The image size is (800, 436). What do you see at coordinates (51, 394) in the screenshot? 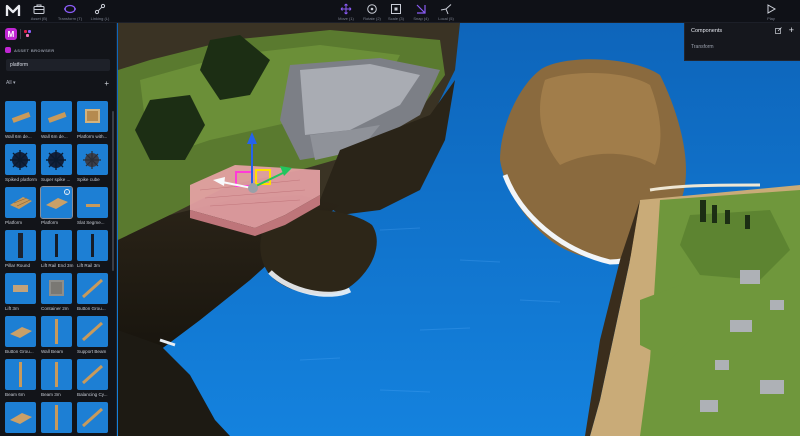
I see `asset-name: Beam 3m` at bounding box center [51, 394].